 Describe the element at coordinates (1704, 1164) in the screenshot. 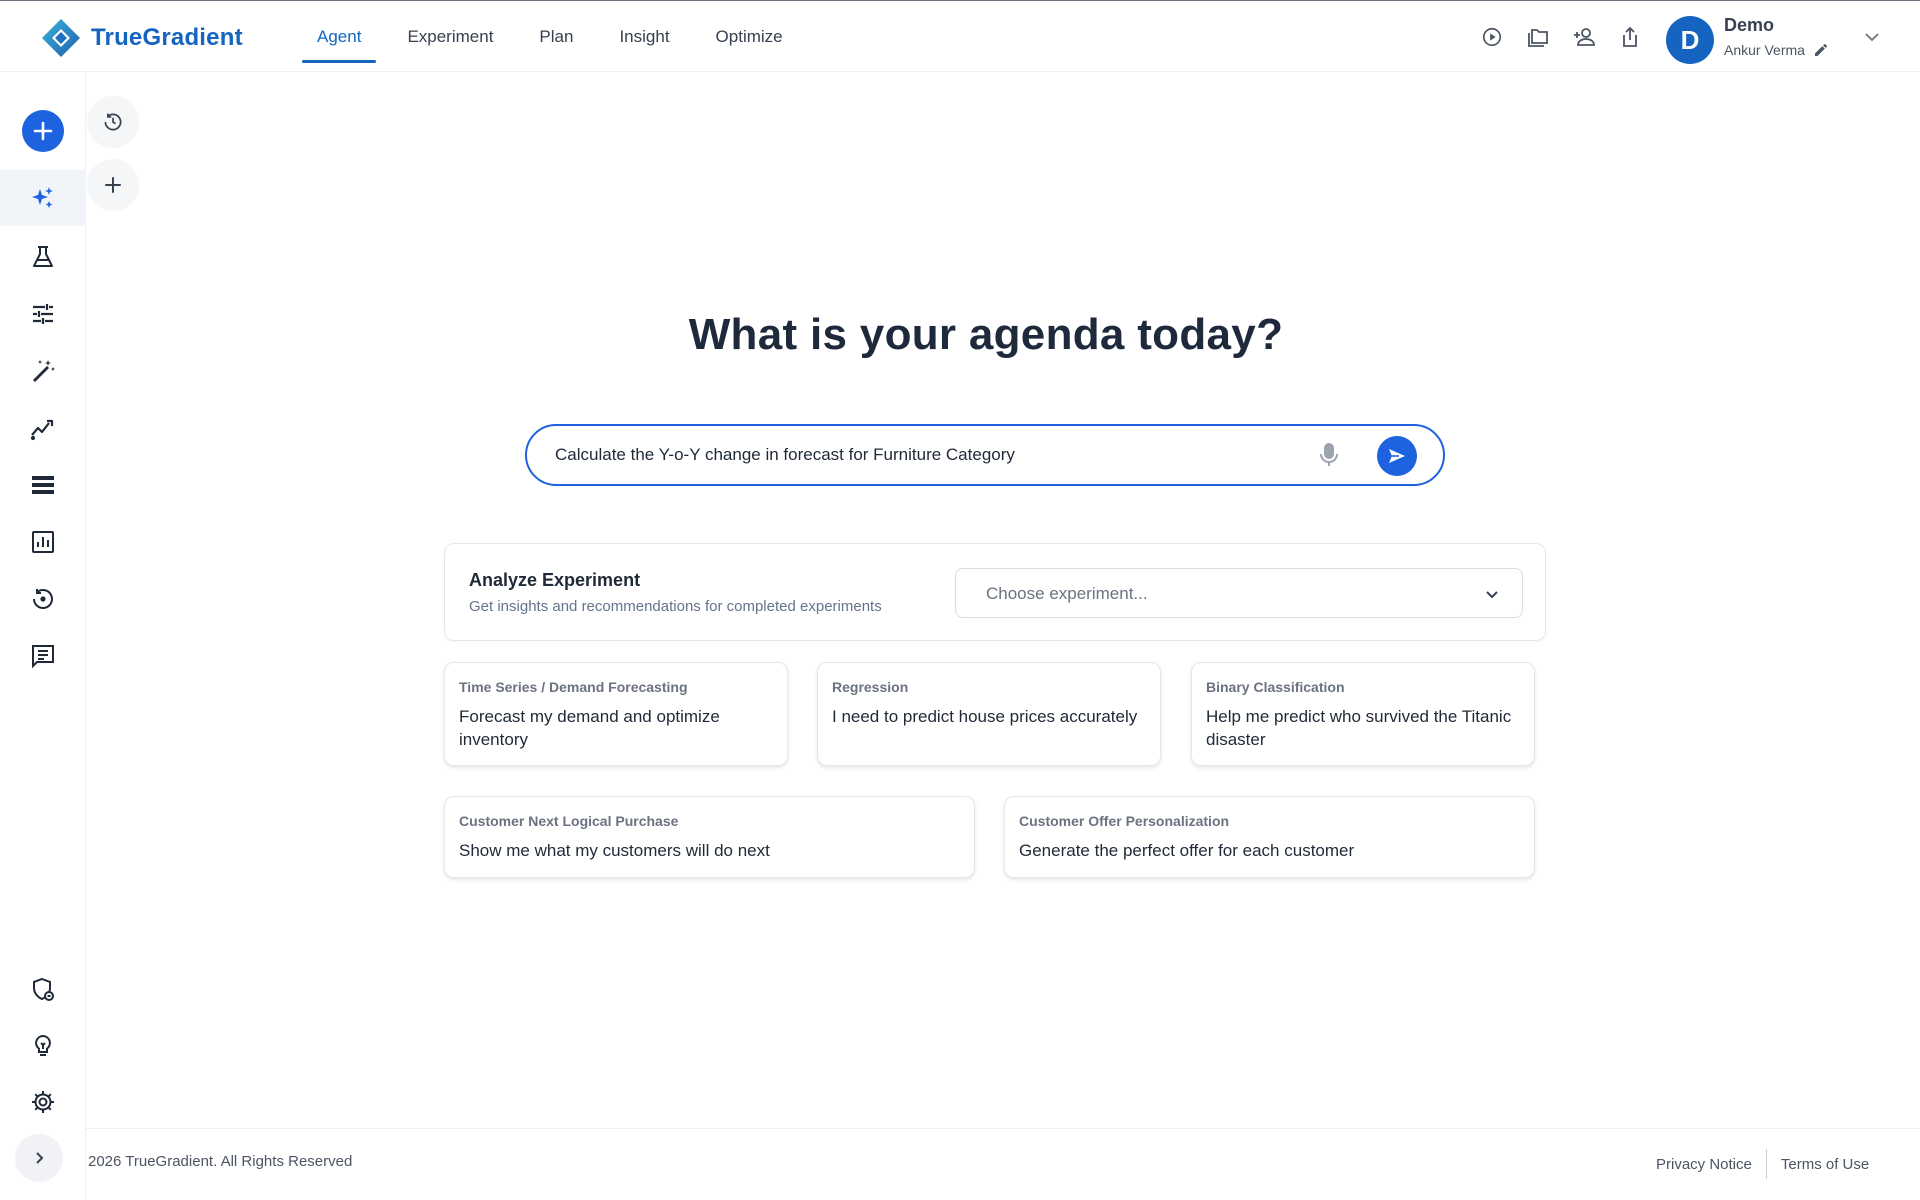

I see `privacy-notice-link: Privacy Notice` at that location.